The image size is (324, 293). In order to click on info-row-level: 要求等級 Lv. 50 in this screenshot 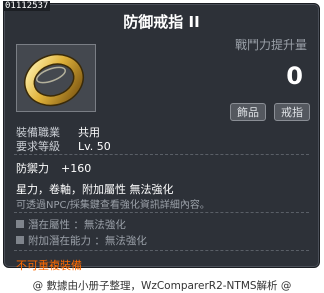, I will do `click(63, 146)`.